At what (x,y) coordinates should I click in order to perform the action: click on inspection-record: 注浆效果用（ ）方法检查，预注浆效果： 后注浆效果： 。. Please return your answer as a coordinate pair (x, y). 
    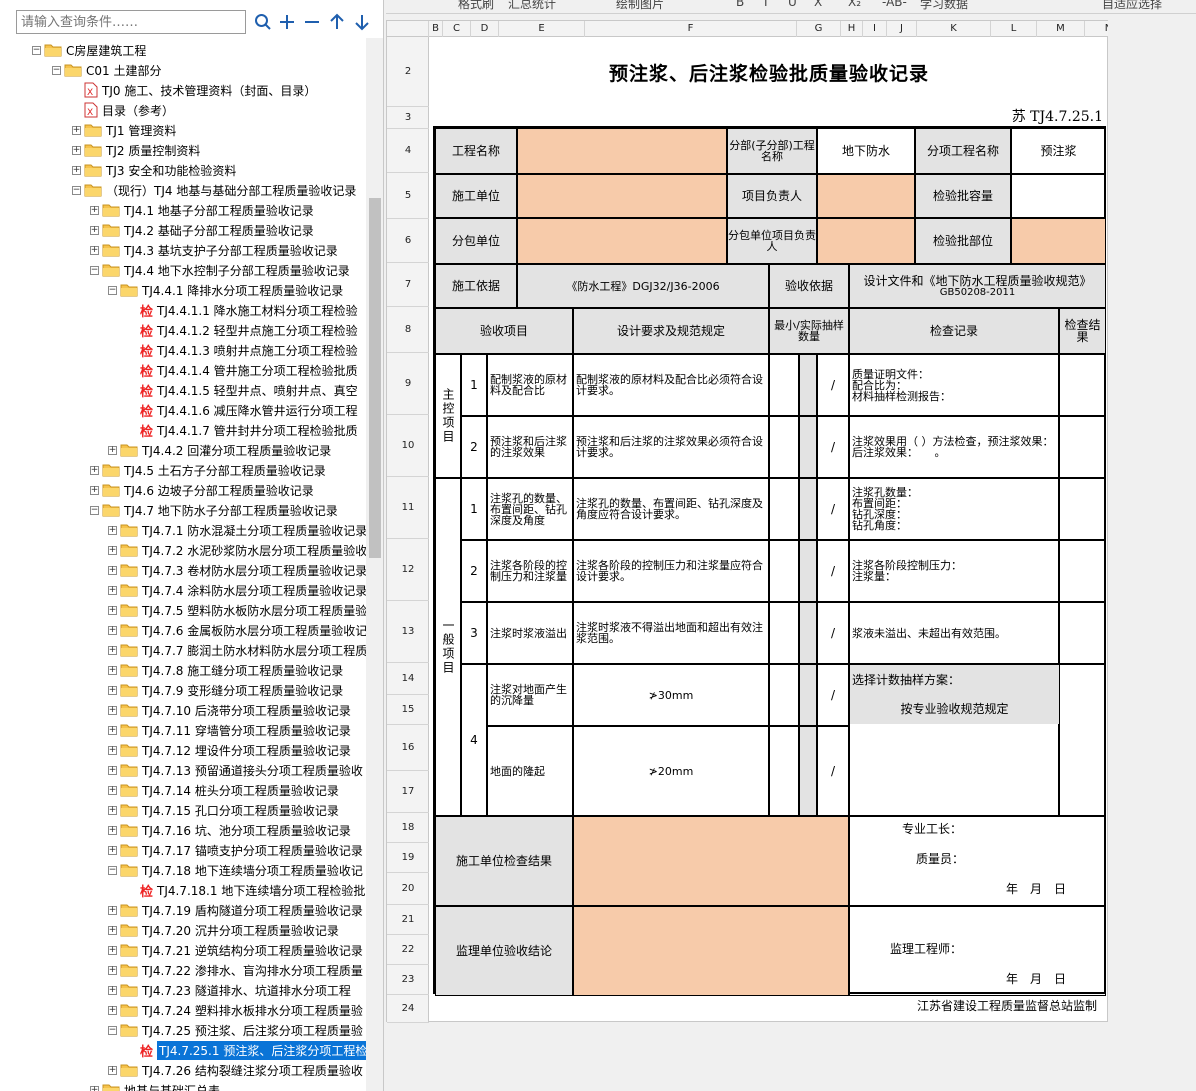
    Looking at the image, I should click on (954, 447).